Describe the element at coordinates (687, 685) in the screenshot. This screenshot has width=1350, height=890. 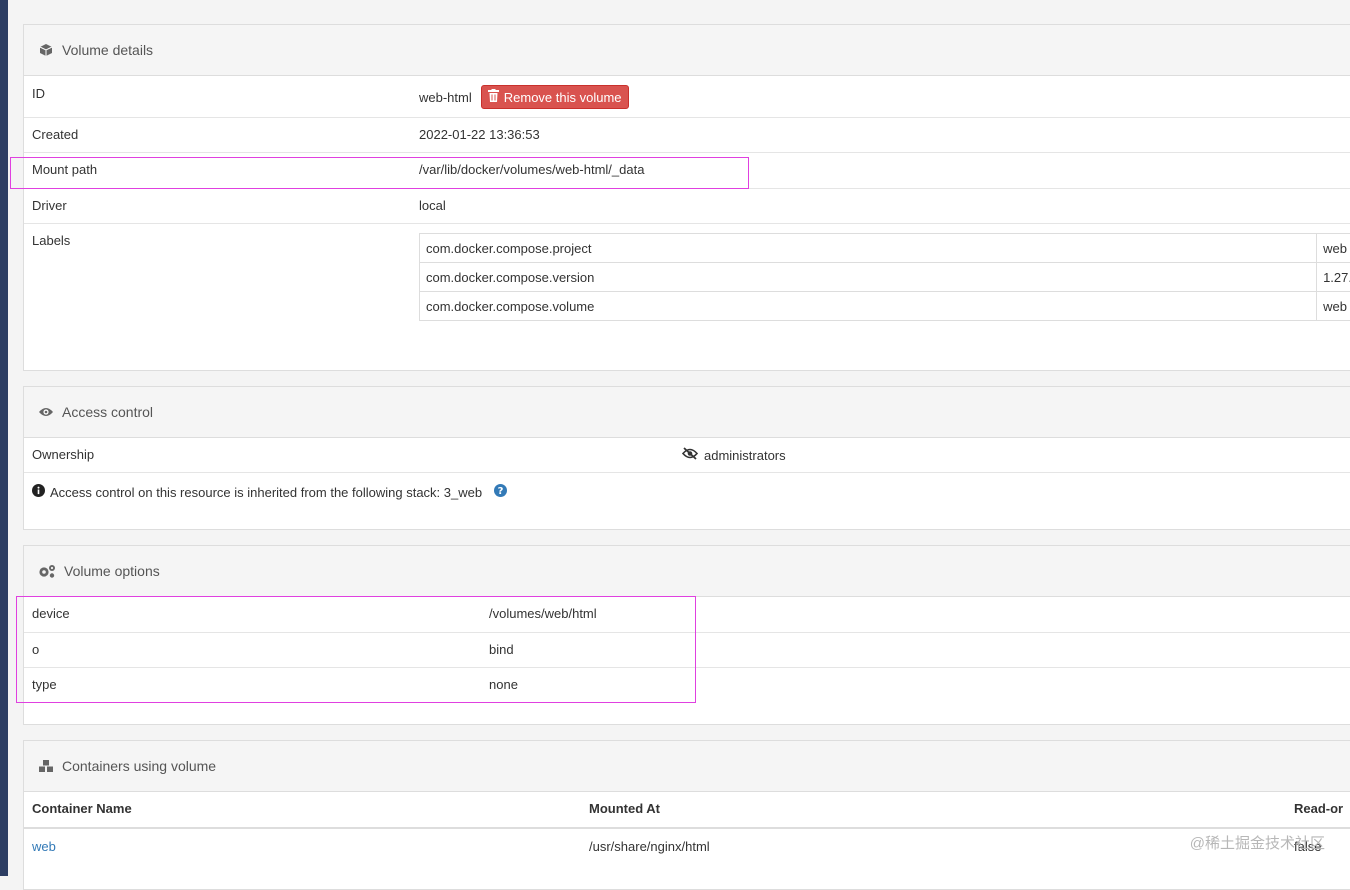
I see `option-row-type: type none` at that location.